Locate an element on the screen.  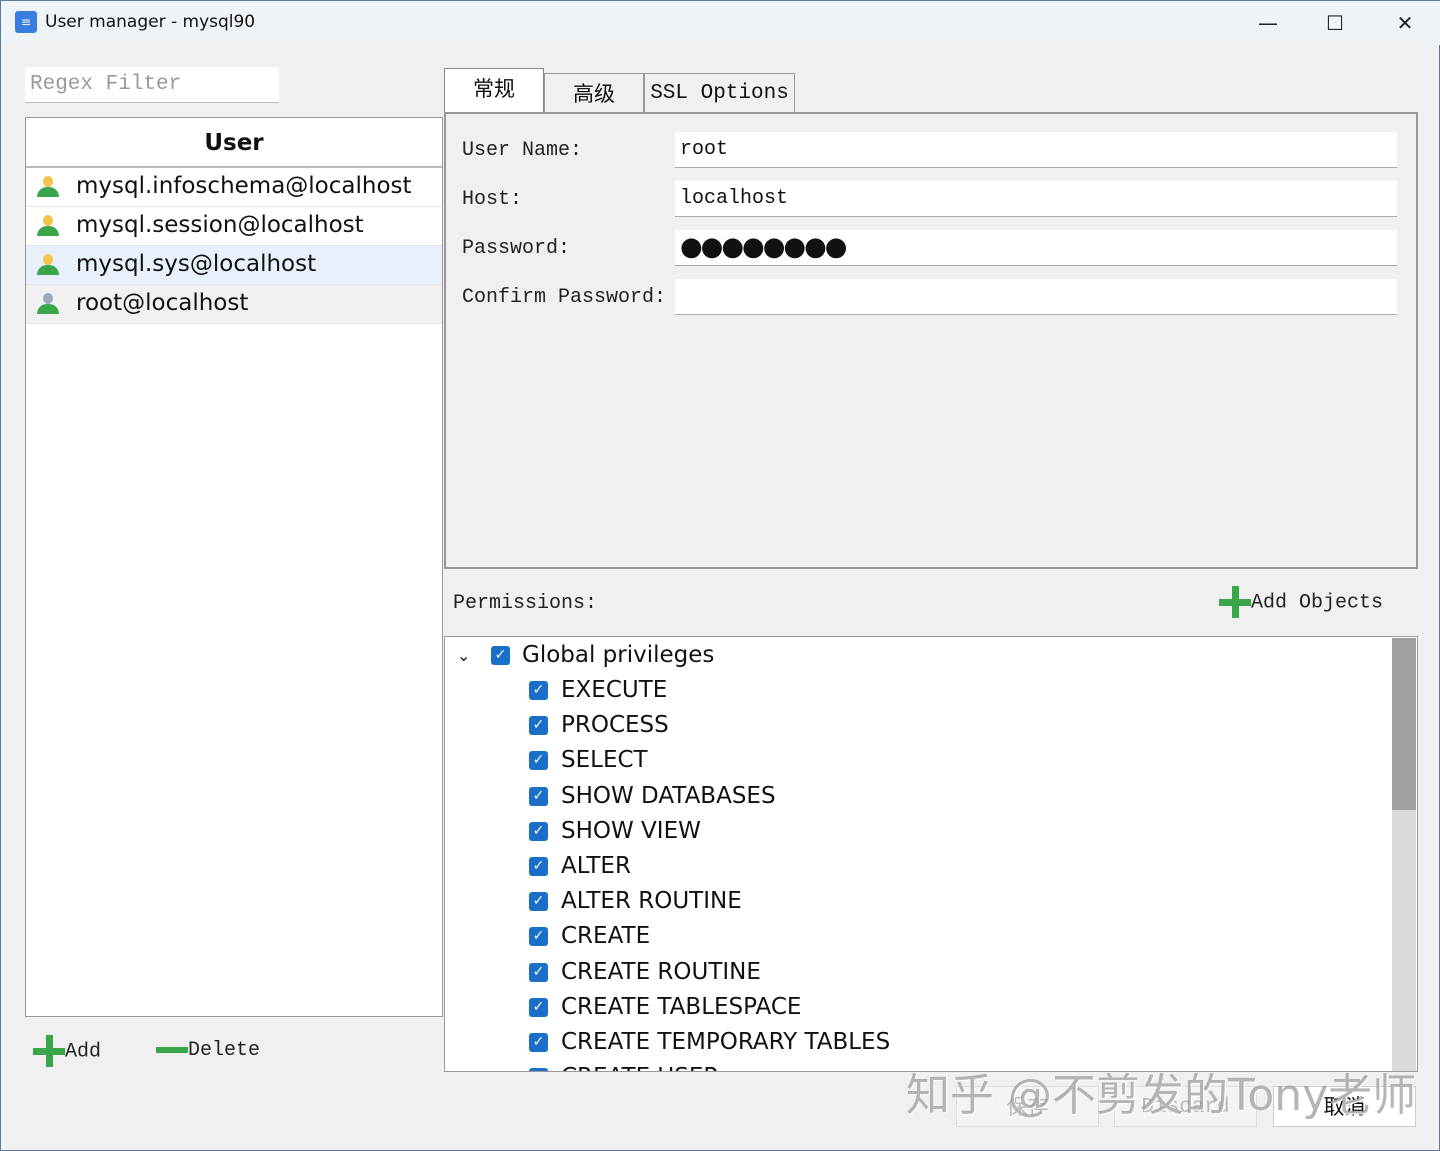
user-row: mysql.session@localhost is located at coordinates (234, 226).